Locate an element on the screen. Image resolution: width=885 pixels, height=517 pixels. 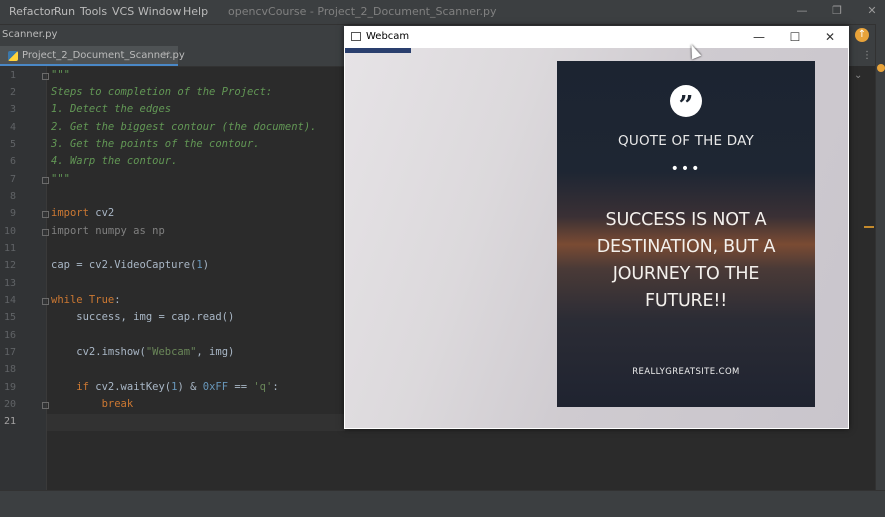
line-number: 21 is located at coordinates (9, 421).